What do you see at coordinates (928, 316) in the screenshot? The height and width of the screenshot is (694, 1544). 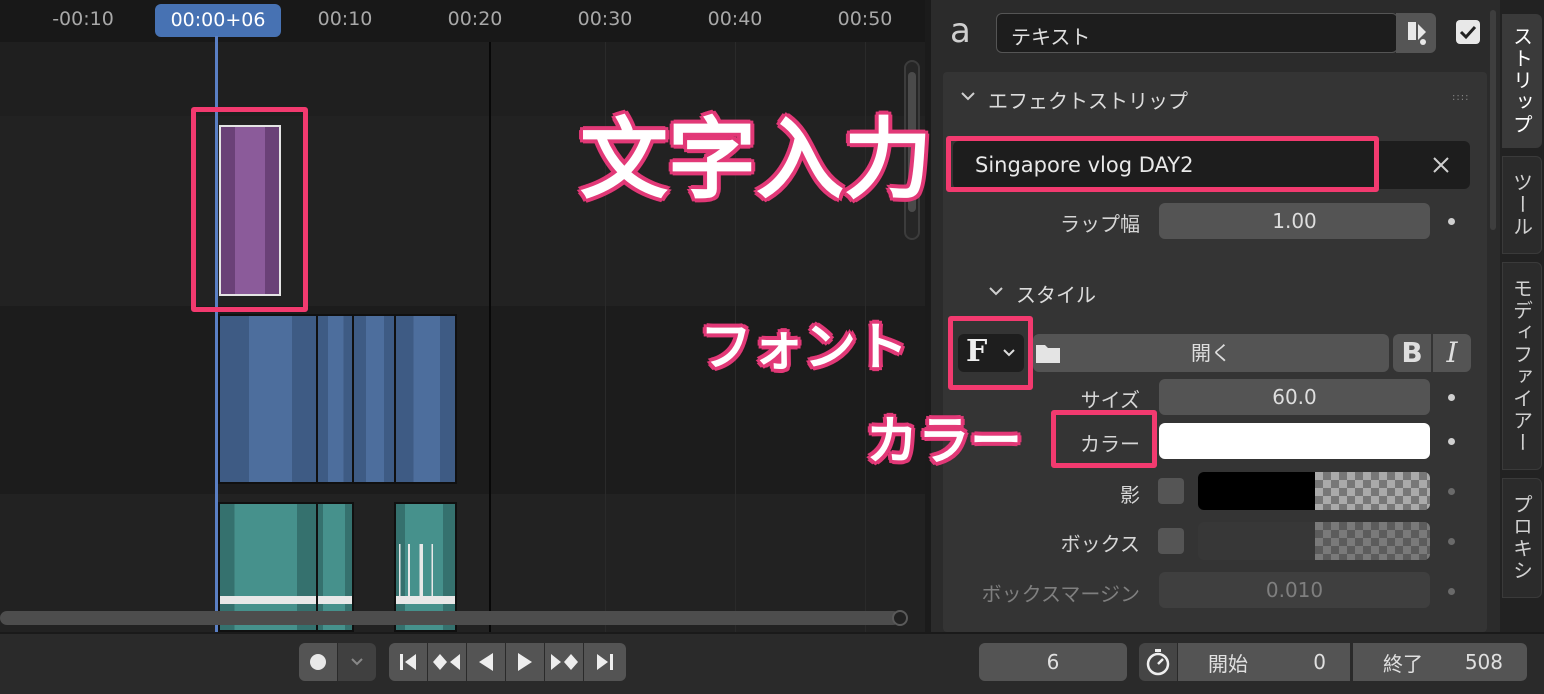 I see `panel-divider` at bounding box center [928, 316].